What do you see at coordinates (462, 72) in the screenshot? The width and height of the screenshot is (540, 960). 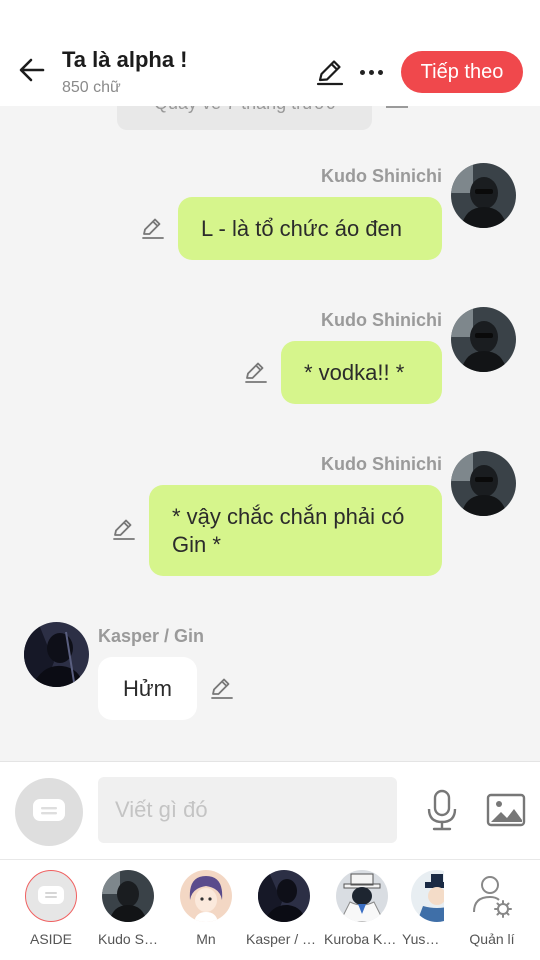 I see `next-button: Tiếp theo` at bounding box center [462, 72].